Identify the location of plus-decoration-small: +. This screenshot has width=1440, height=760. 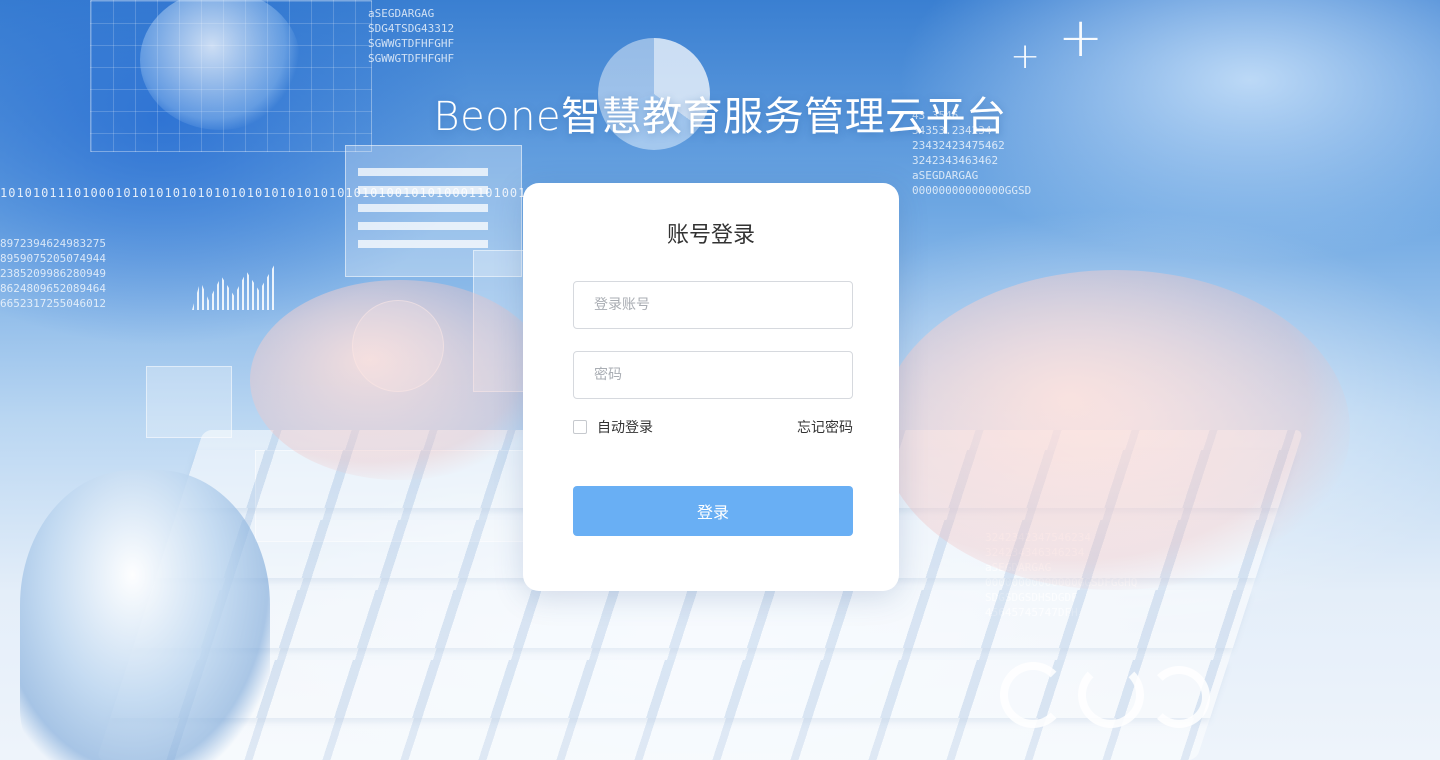
(1025, 56).